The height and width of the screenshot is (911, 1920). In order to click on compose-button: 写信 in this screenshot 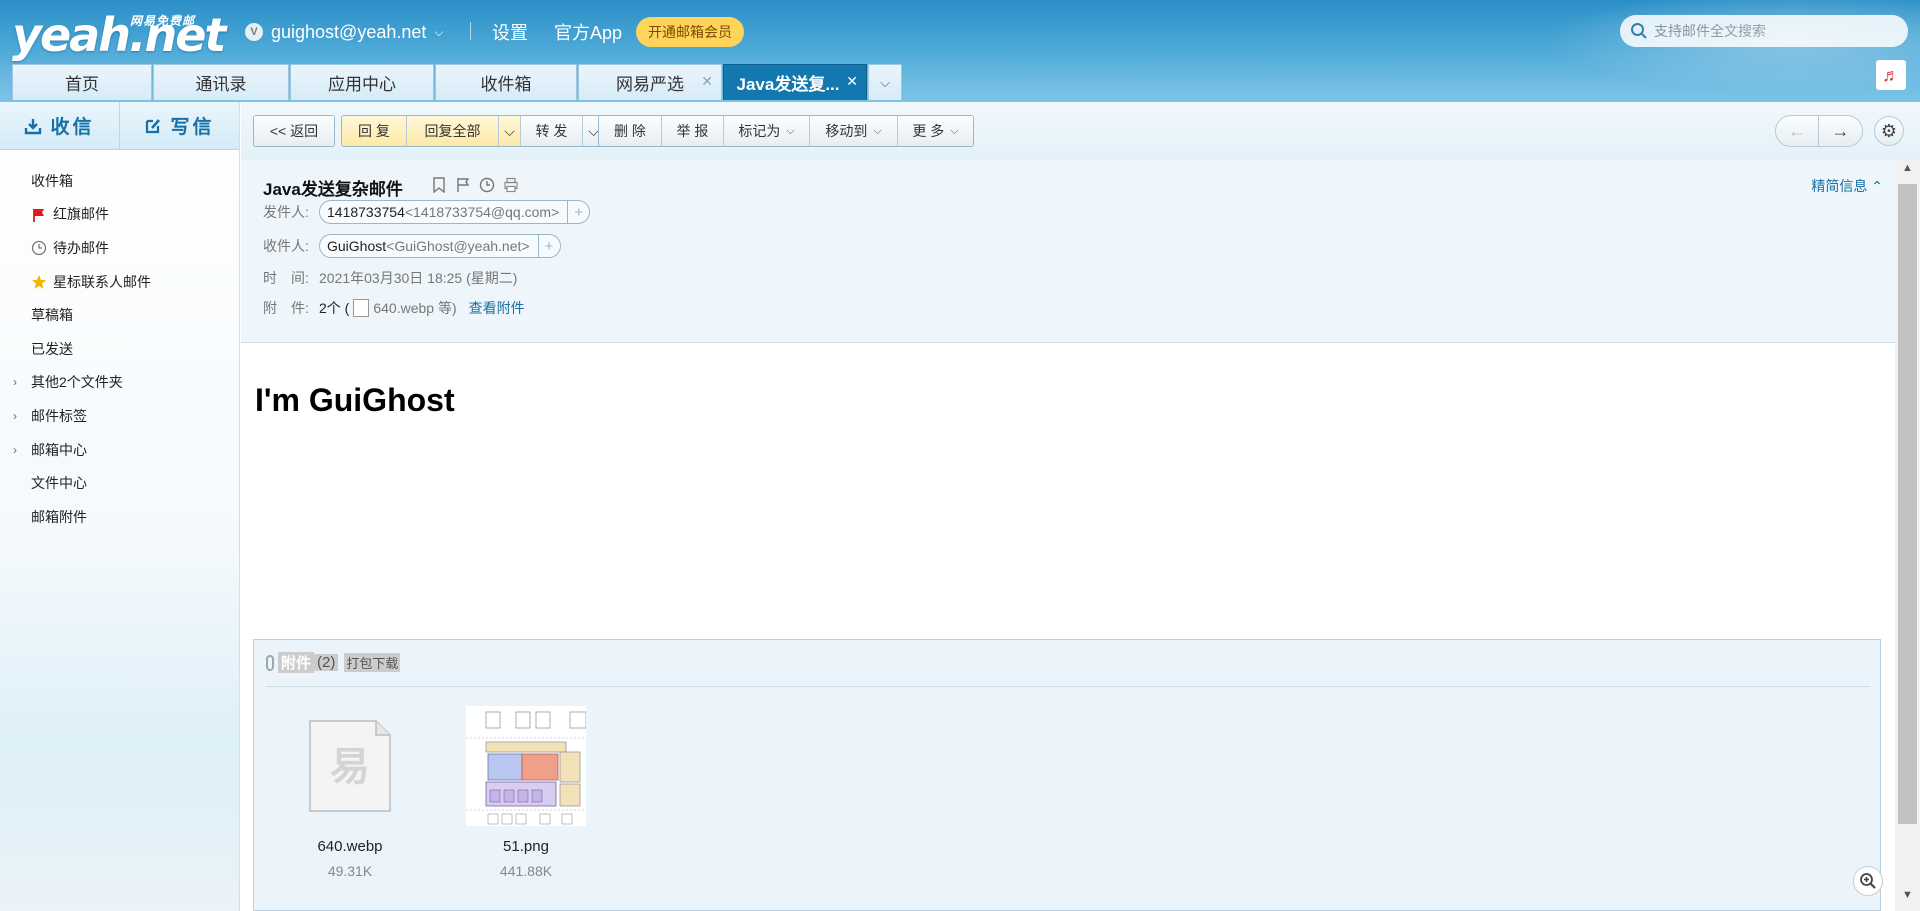, I will do `click(179, 125)`.